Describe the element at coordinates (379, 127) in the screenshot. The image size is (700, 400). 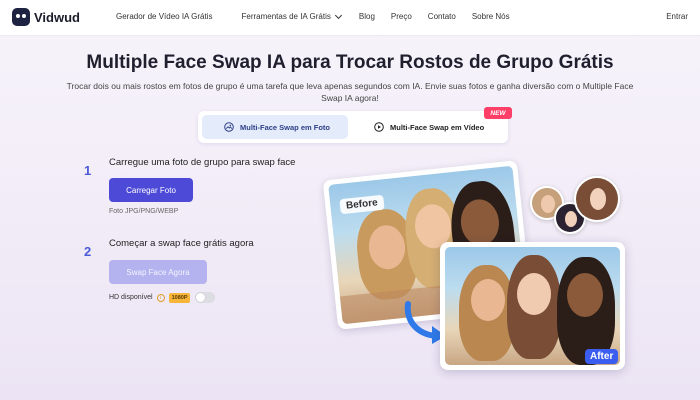
I see `play-icon` at that location.